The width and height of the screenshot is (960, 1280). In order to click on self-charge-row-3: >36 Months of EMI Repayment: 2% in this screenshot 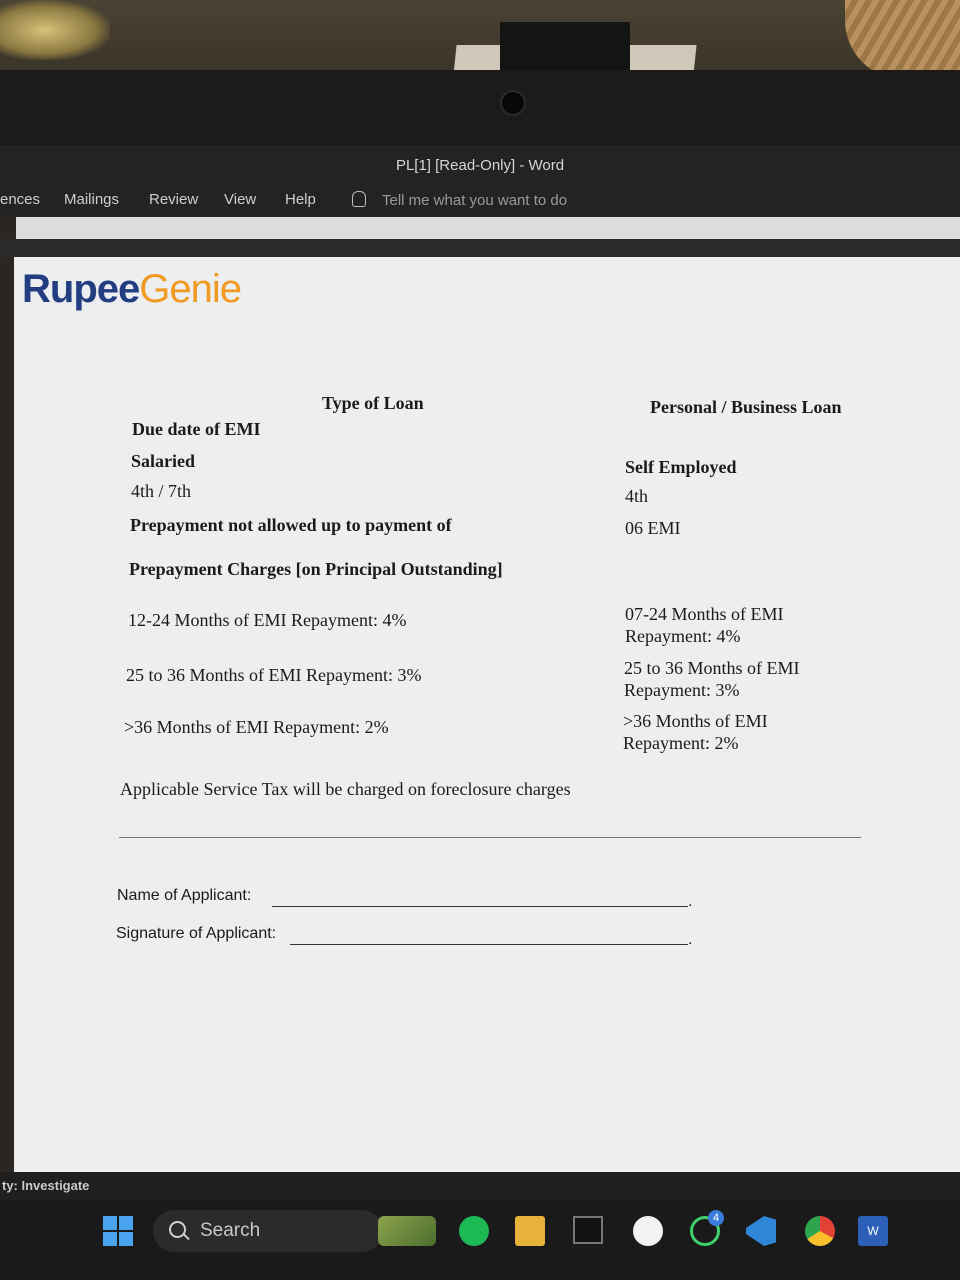, I will do `click(695, 732)`.